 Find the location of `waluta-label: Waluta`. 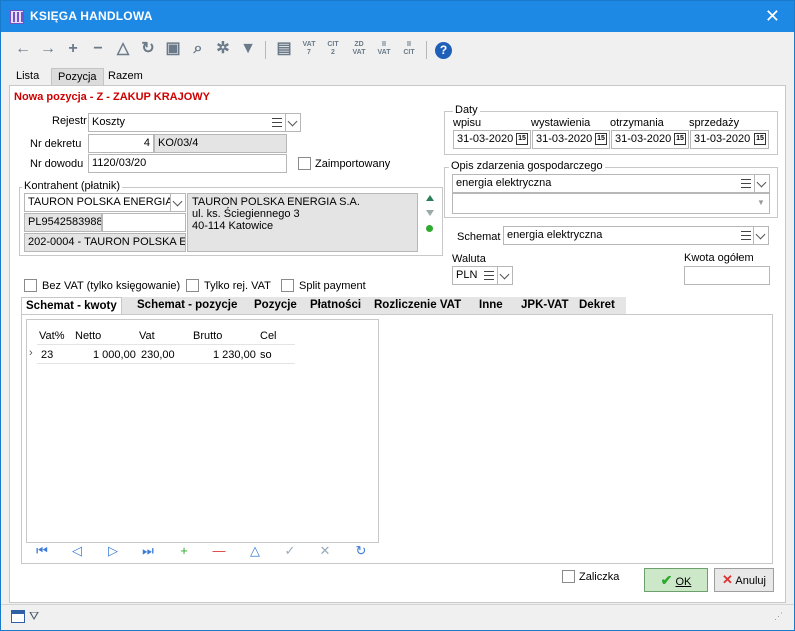

waluta-label: Waluta is located at coordinates (469, 259).